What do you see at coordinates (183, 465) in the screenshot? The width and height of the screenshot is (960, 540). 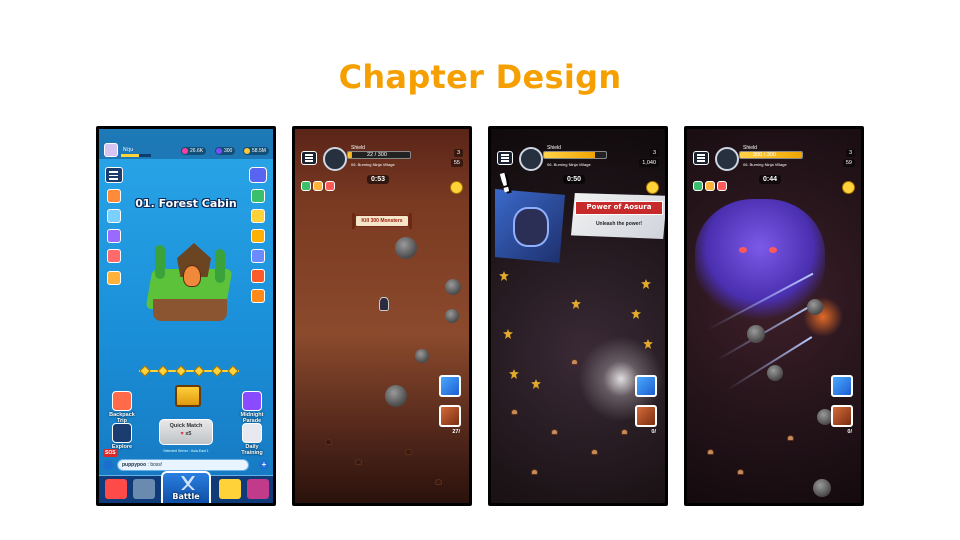 I see `chat-box: puppypoo : boss!` at bounding box center [183, 465].